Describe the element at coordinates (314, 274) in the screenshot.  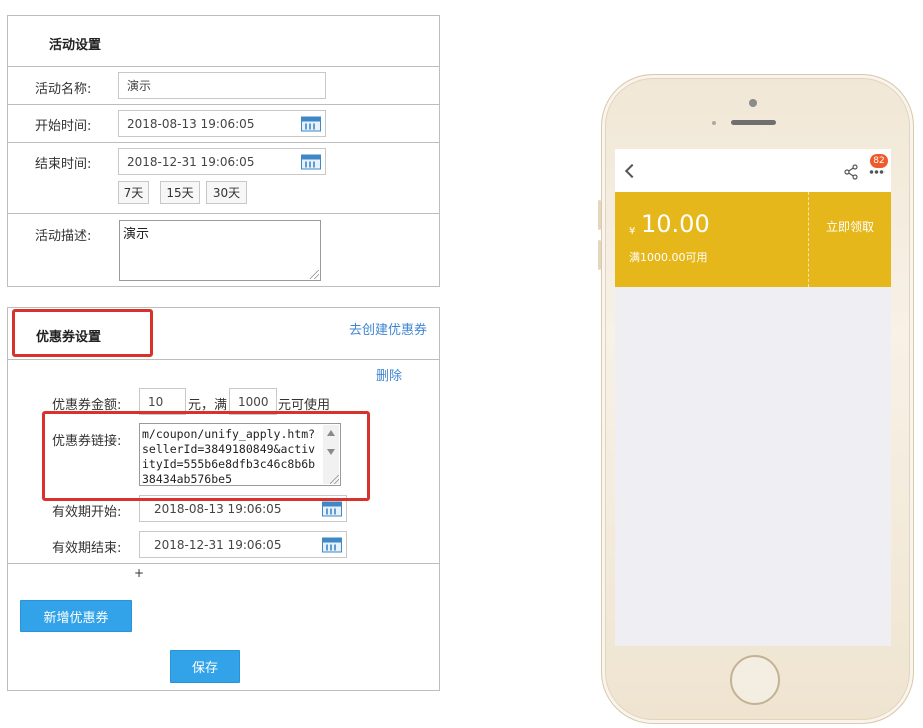
I see `resize-grip-icon` at that location.